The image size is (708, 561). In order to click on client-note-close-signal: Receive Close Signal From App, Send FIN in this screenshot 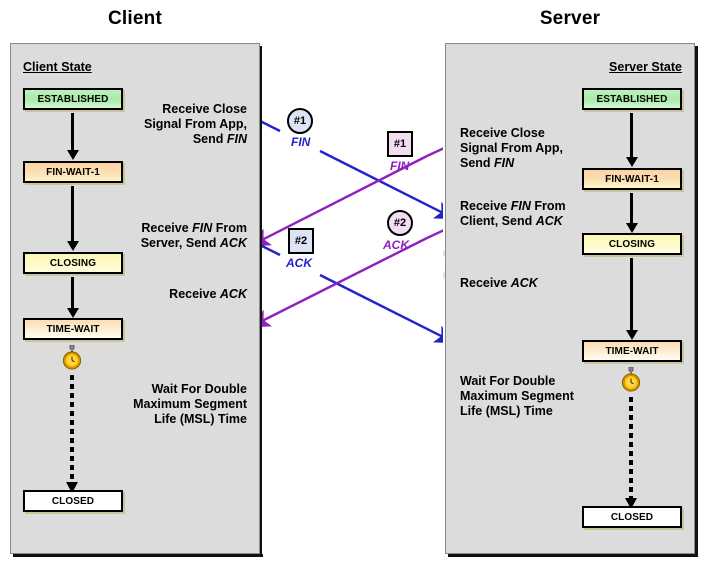, I will do `click(195, 124)`.